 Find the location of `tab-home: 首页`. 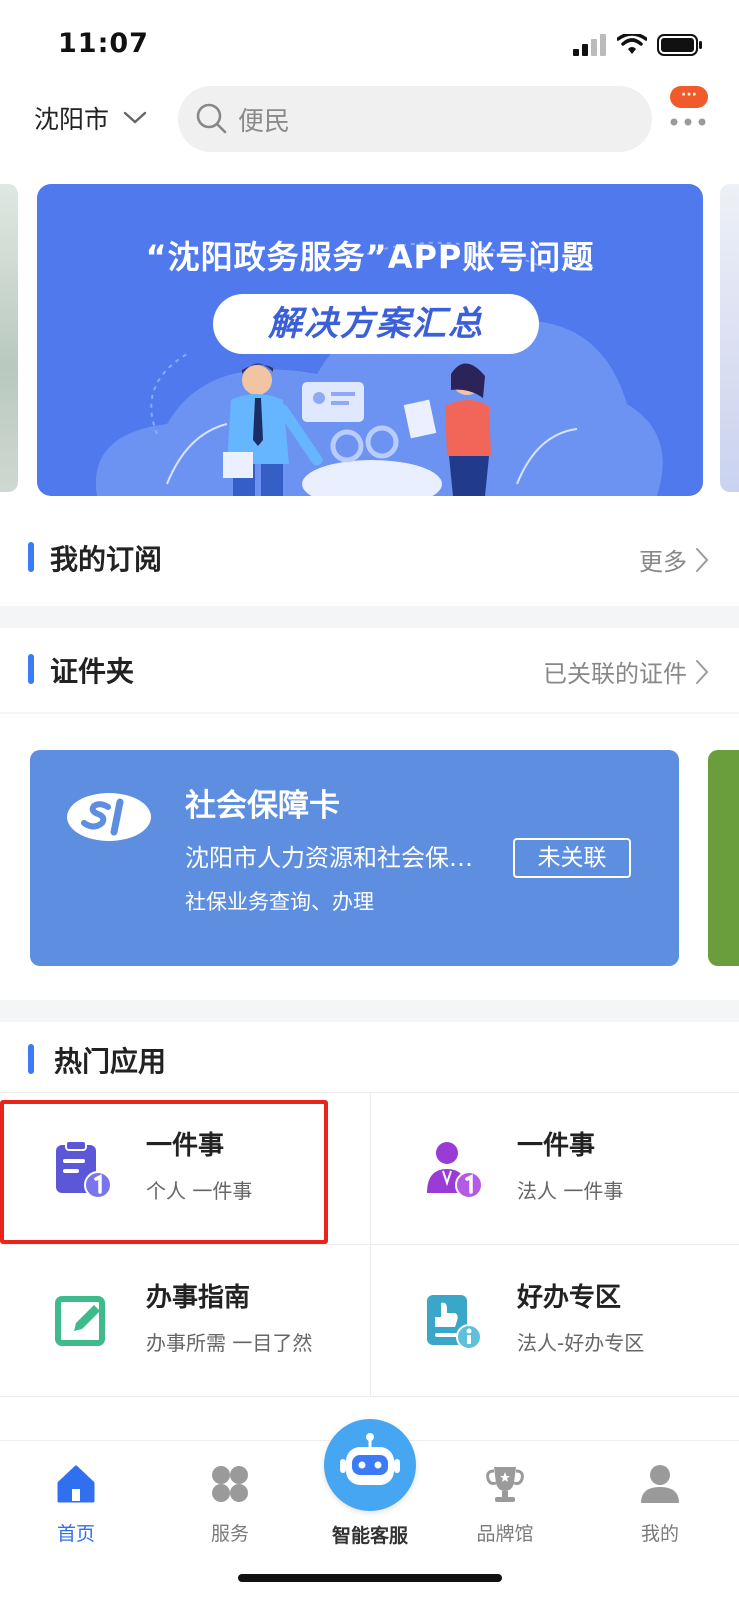

tab-home: 首页 is located at coordinates (76, 1504).